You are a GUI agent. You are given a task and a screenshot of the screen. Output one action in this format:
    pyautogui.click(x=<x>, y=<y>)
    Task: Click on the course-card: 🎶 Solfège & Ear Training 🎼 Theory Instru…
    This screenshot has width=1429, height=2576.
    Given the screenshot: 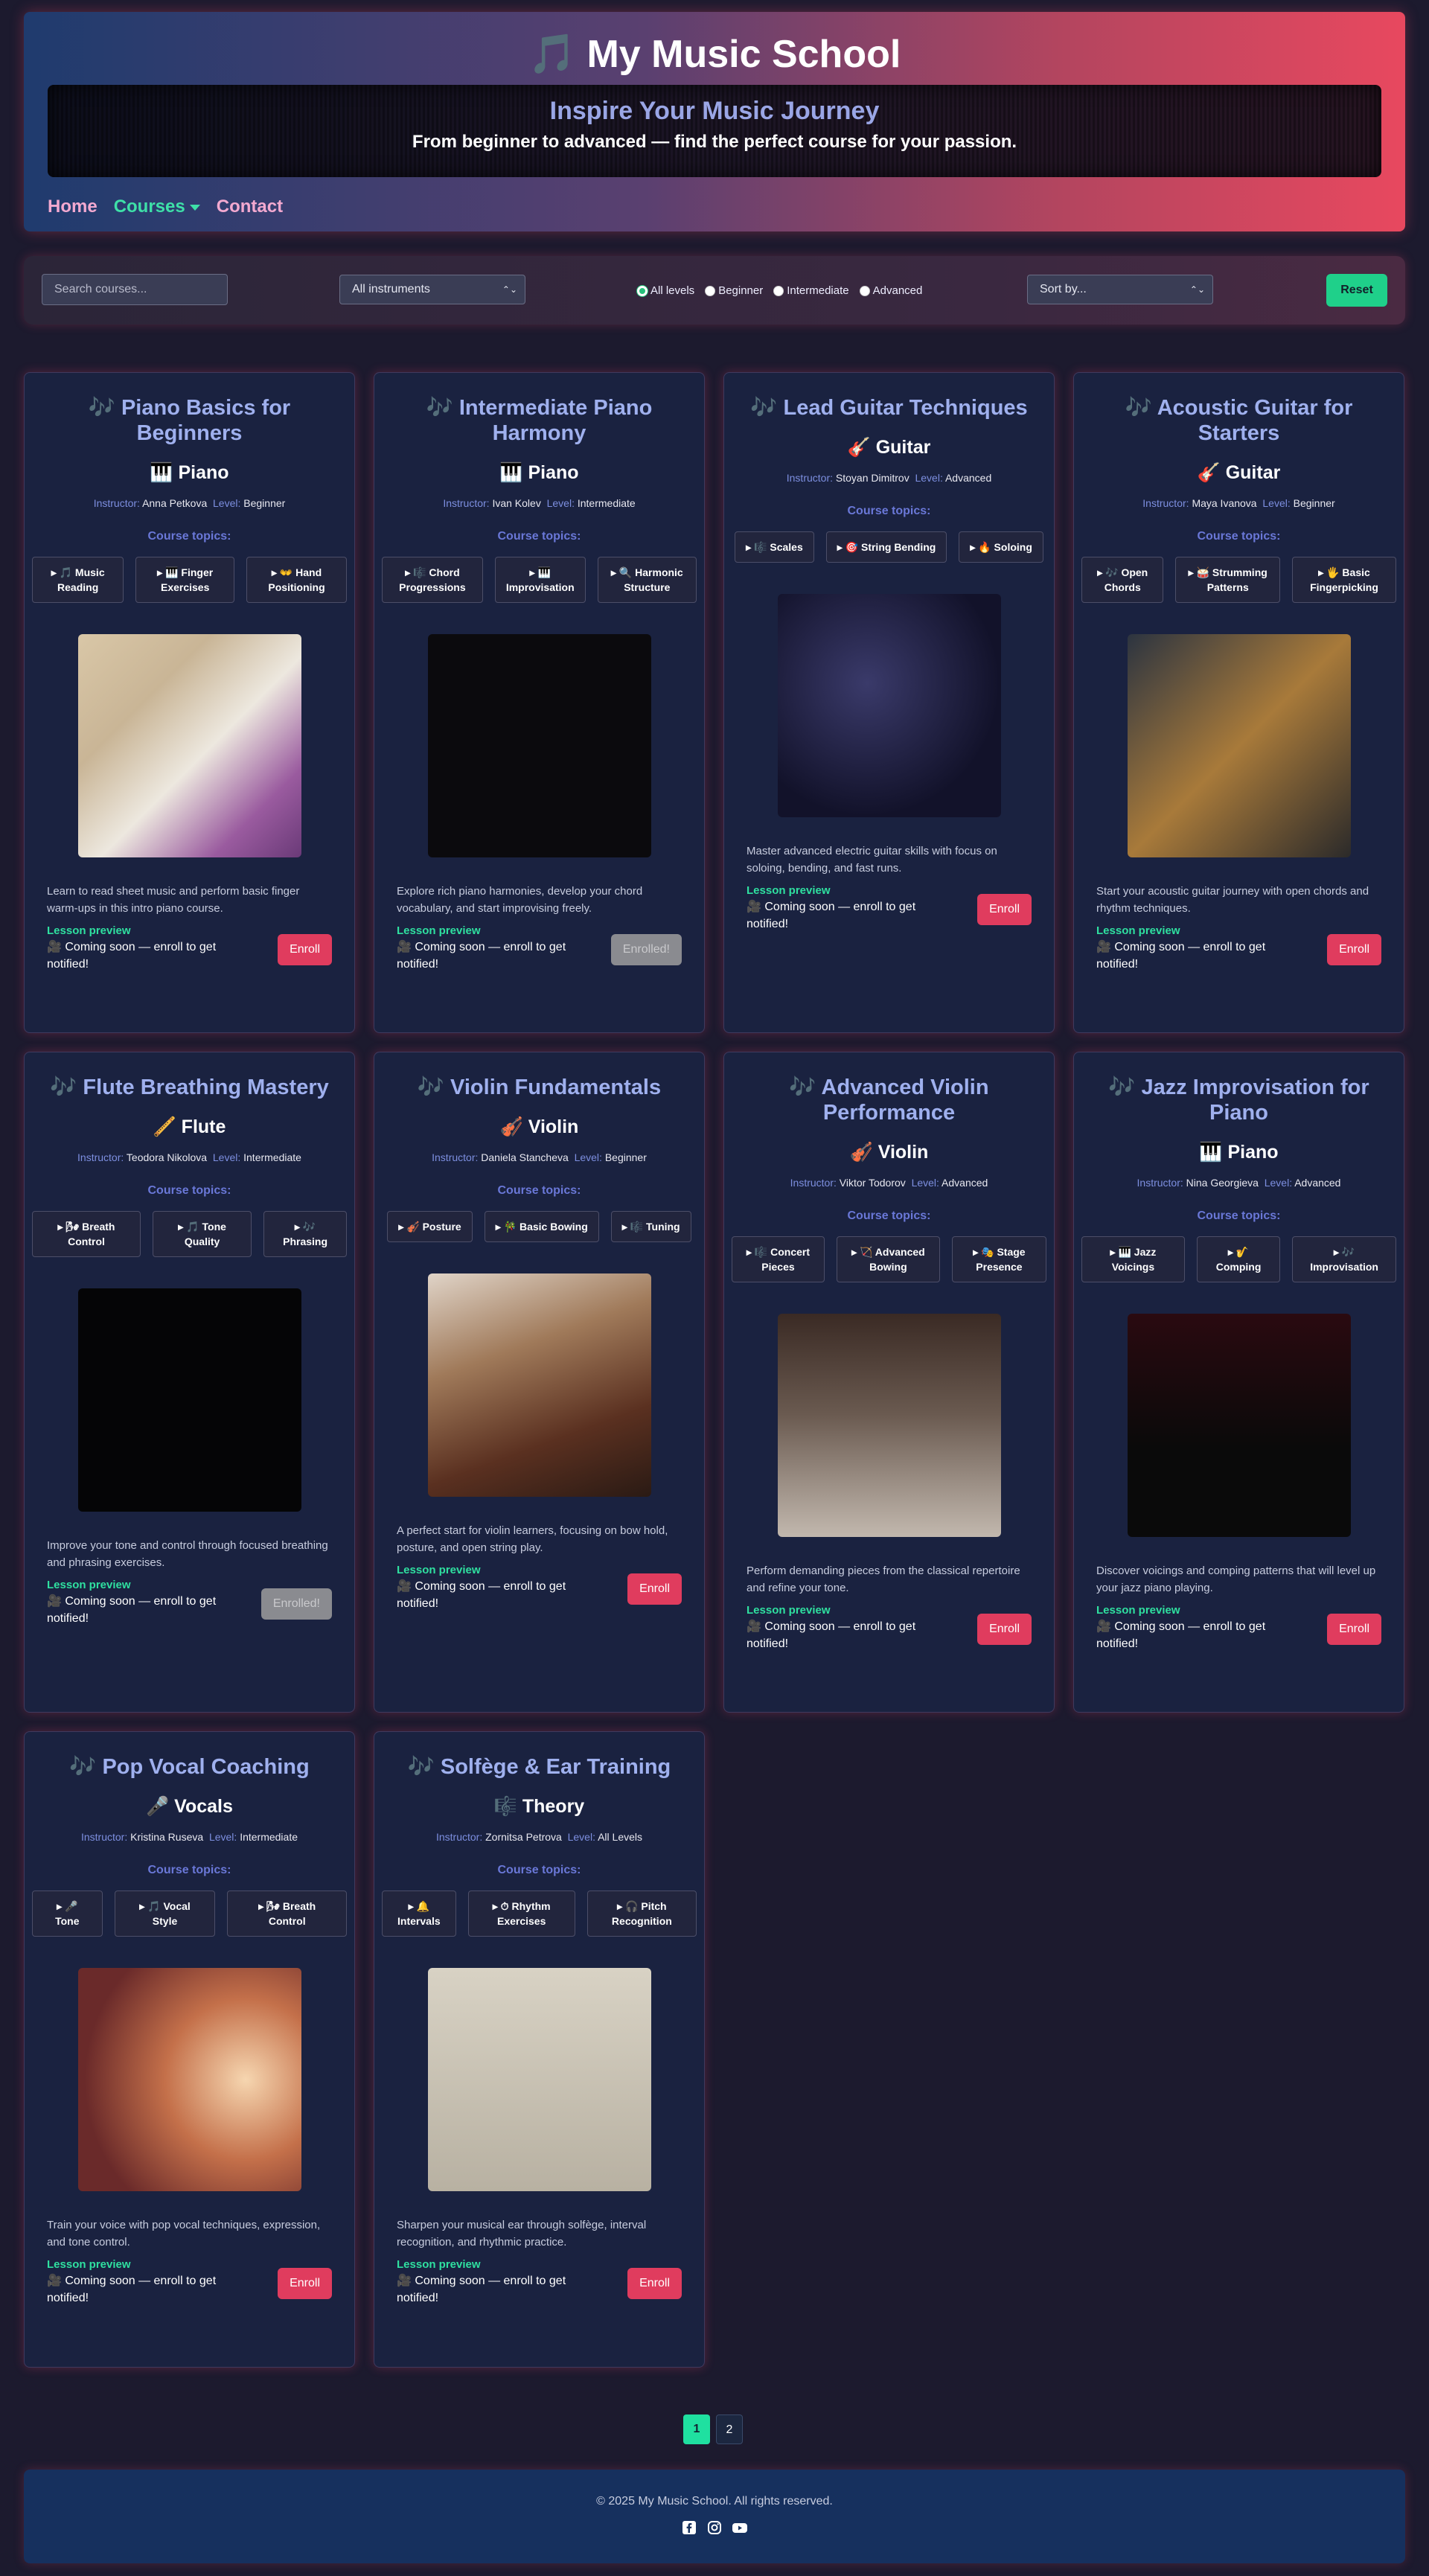 What is the action you would take?
    pyautogui.click(x=539, y=2049)
    